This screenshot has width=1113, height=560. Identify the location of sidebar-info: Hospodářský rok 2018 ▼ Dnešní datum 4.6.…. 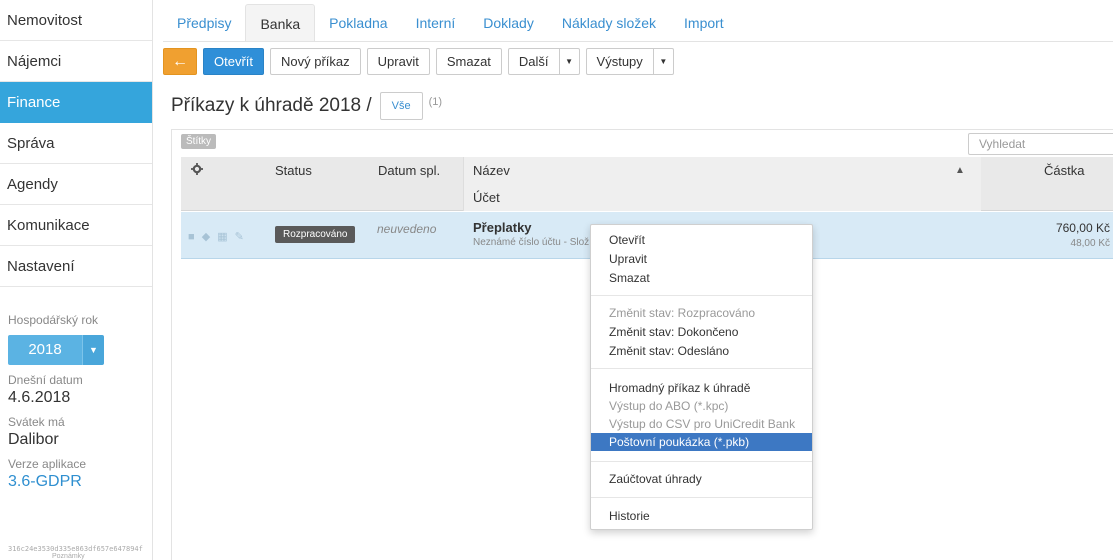
(76, 389).